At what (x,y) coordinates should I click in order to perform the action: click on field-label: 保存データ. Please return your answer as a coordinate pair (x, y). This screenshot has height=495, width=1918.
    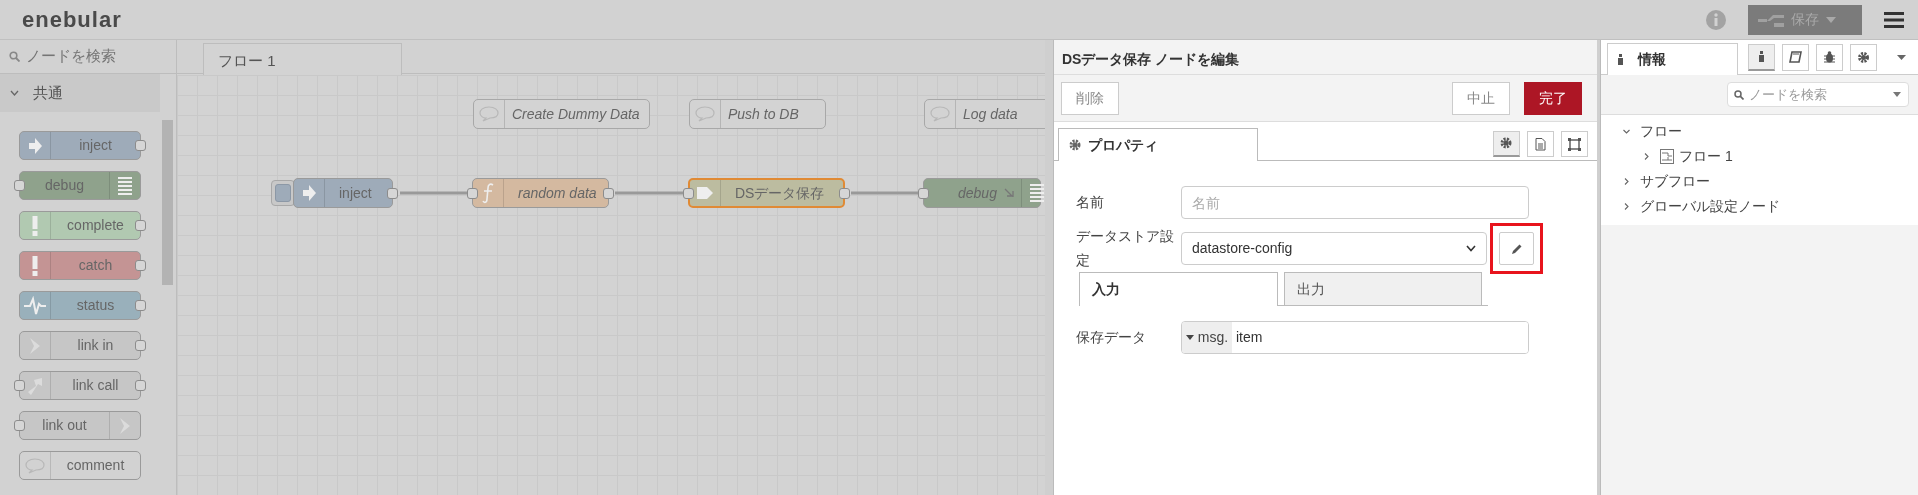
    Looking at the image, I should click on (1111, 337).